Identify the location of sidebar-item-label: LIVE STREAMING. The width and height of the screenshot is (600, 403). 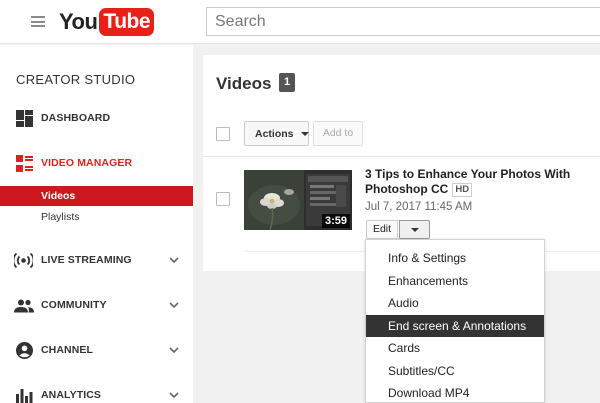
(86, 260).